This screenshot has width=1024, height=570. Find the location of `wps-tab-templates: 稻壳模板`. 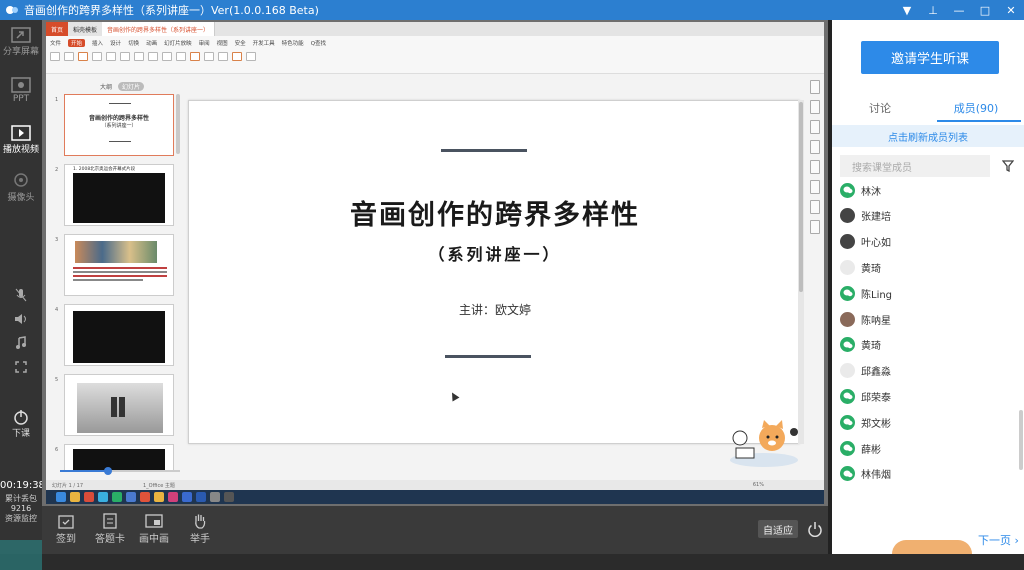

wps-tab-templates: 稻壳模板 is located at coordinates (85, 29).